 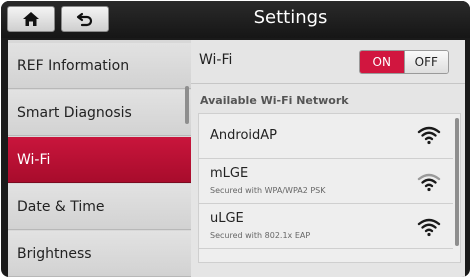 What do you see at coordinates (260, 235) in the screenshot?
I see `network-security: Secured with 802.1x EAP` at bounding box center [260, 235].